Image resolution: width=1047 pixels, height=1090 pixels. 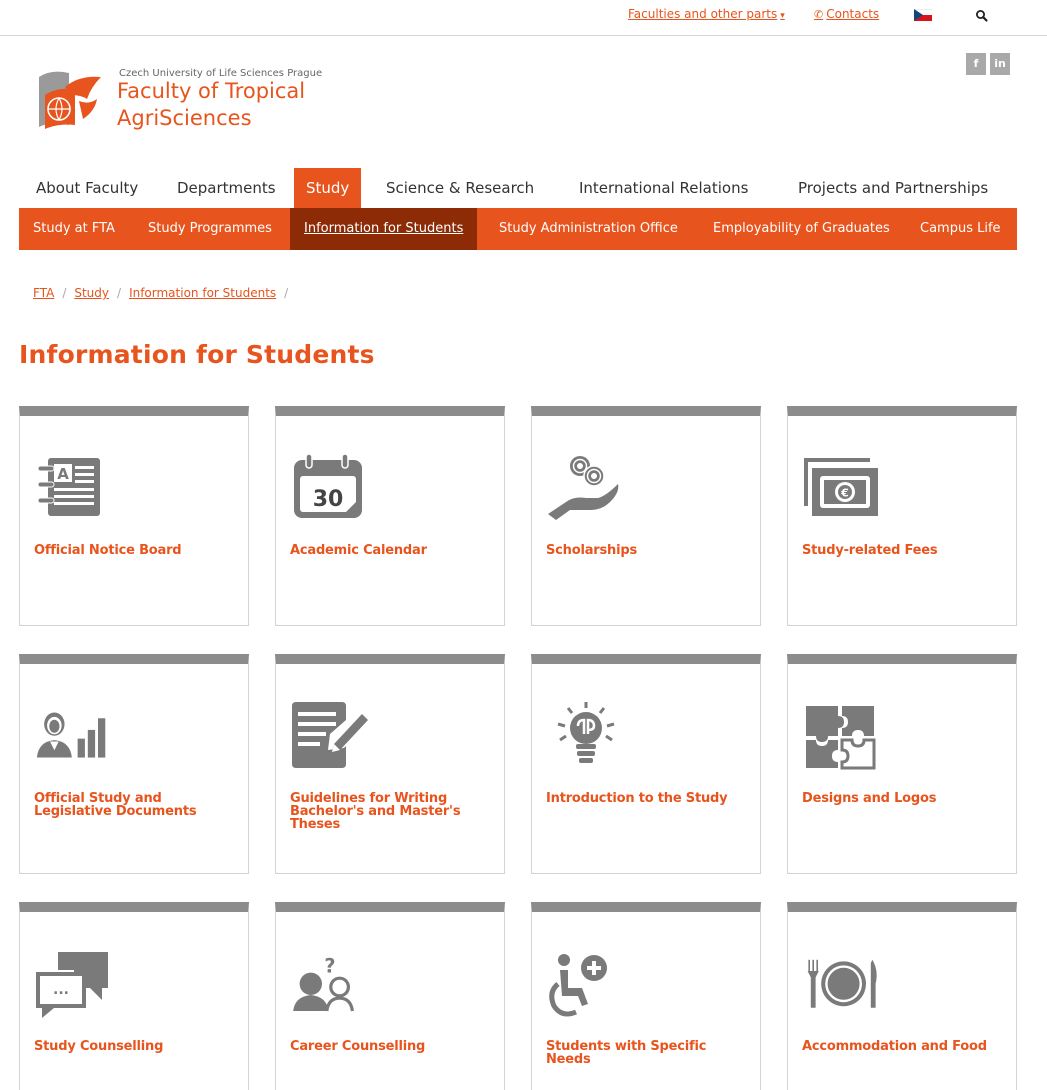 I want to click on breadcrumb: FTA / Study / Information for Students /, so click(x=164, y=293).